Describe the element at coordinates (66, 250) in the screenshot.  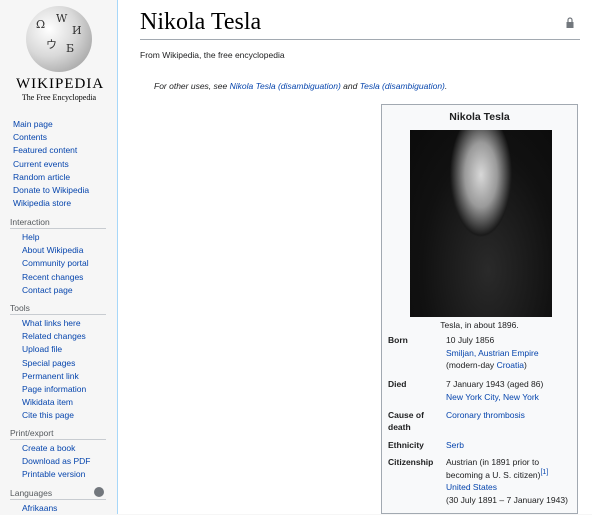
I see `nav-about: About Wikipedia` at that location.